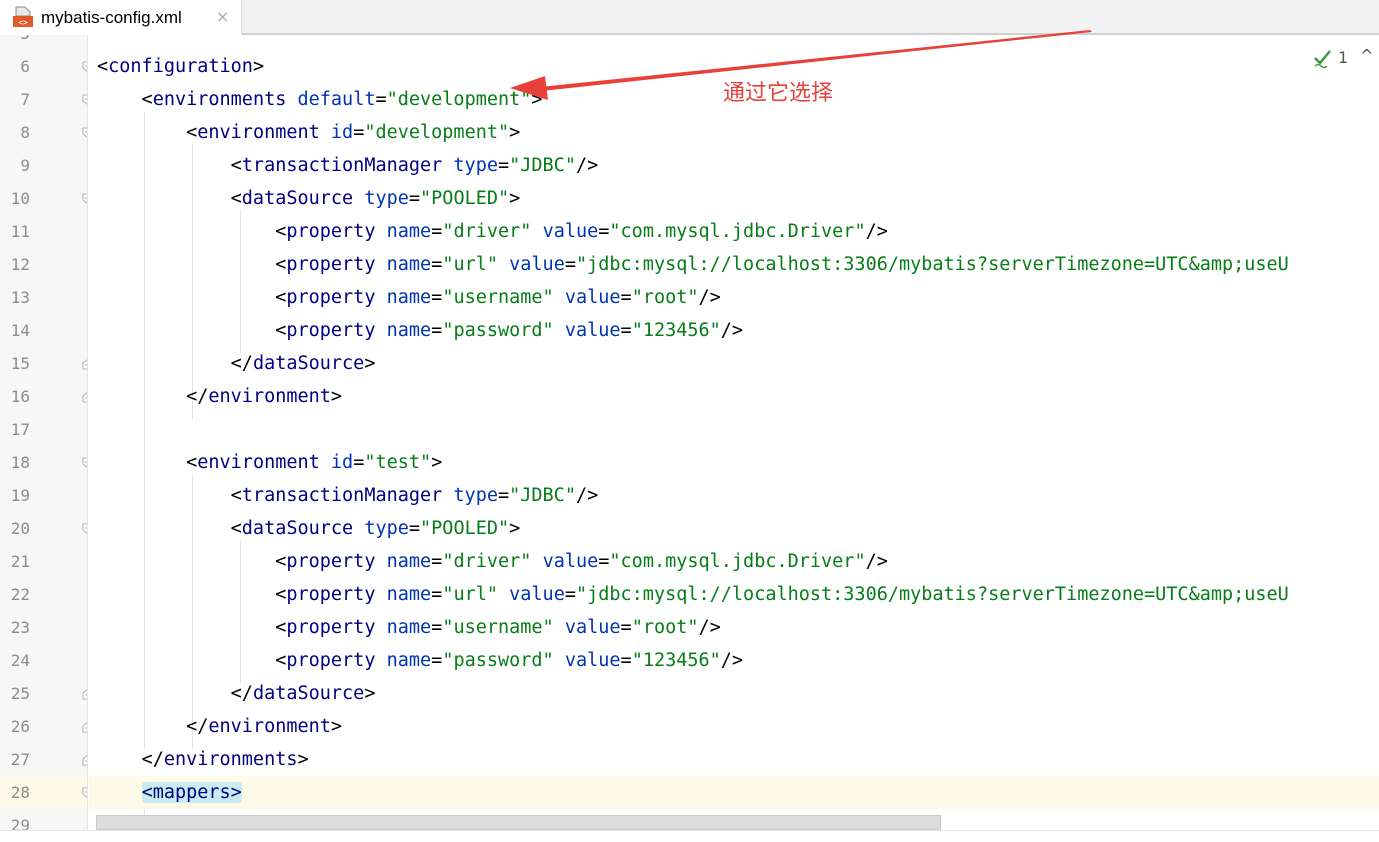  What do you see at coordinates (676, 330) in the screenshot?
I see `code-token: "123456"` at bounding box center [676, 330].